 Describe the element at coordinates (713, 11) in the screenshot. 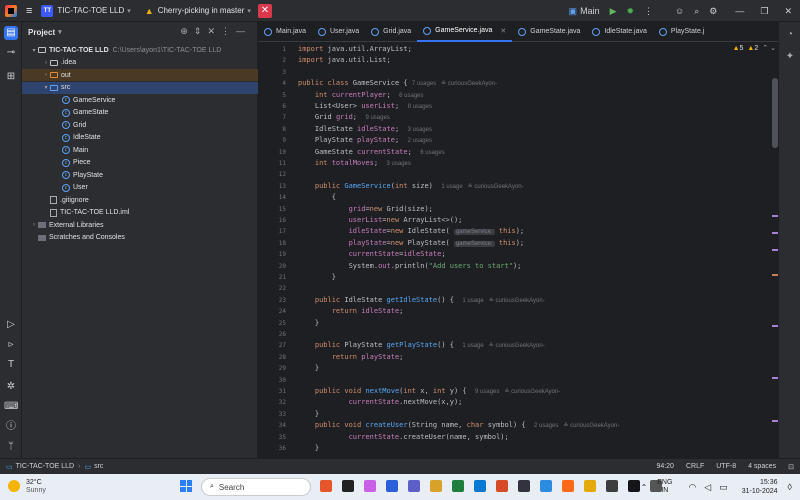

I see `settings-icon: ⚙` at that location.